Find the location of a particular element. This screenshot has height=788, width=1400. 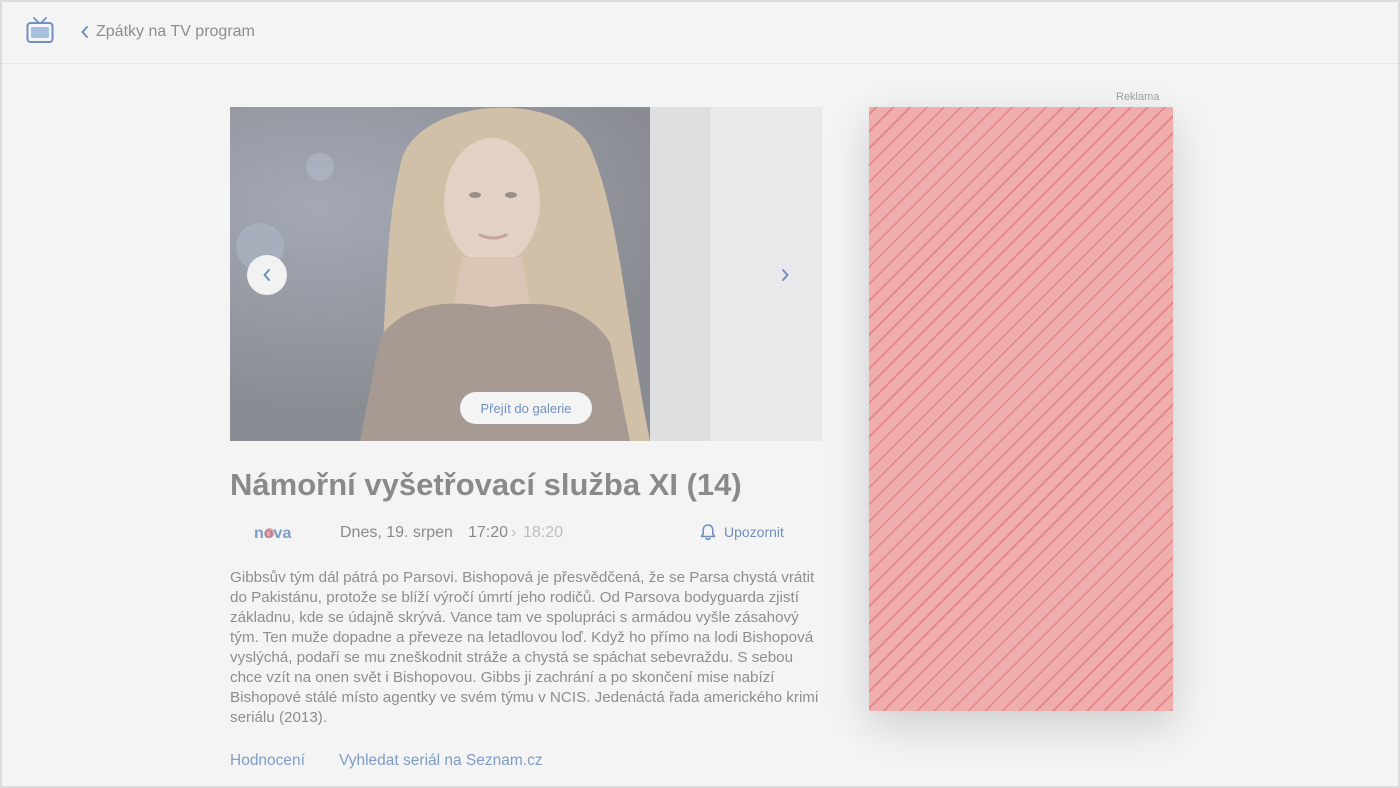

top-bar: Zpátky na TV program is located at coordinates (700, 32).